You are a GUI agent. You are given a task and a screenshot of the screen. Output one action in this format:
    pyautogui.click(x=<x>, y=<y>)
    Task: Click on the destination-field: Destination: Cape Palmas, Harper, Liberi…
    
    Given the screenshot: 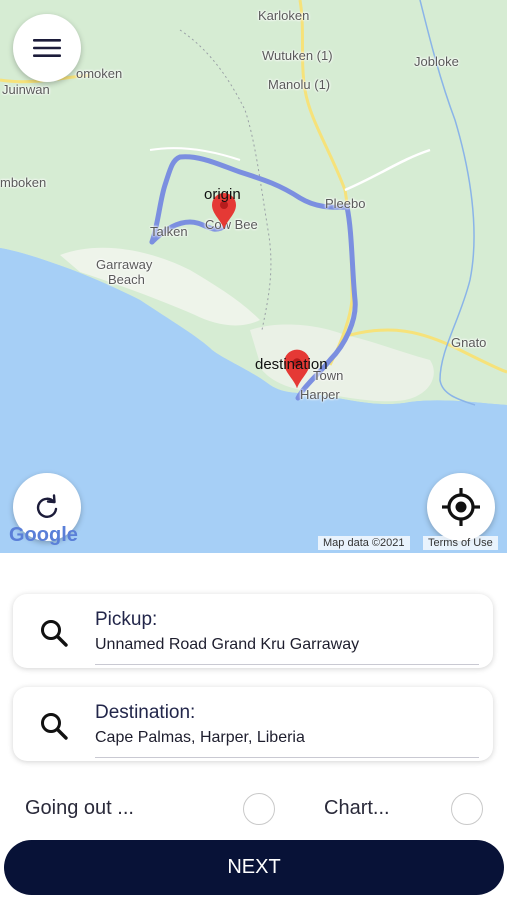 What is the action you would take?
    pyautogui.click(x=253, y=724)
    